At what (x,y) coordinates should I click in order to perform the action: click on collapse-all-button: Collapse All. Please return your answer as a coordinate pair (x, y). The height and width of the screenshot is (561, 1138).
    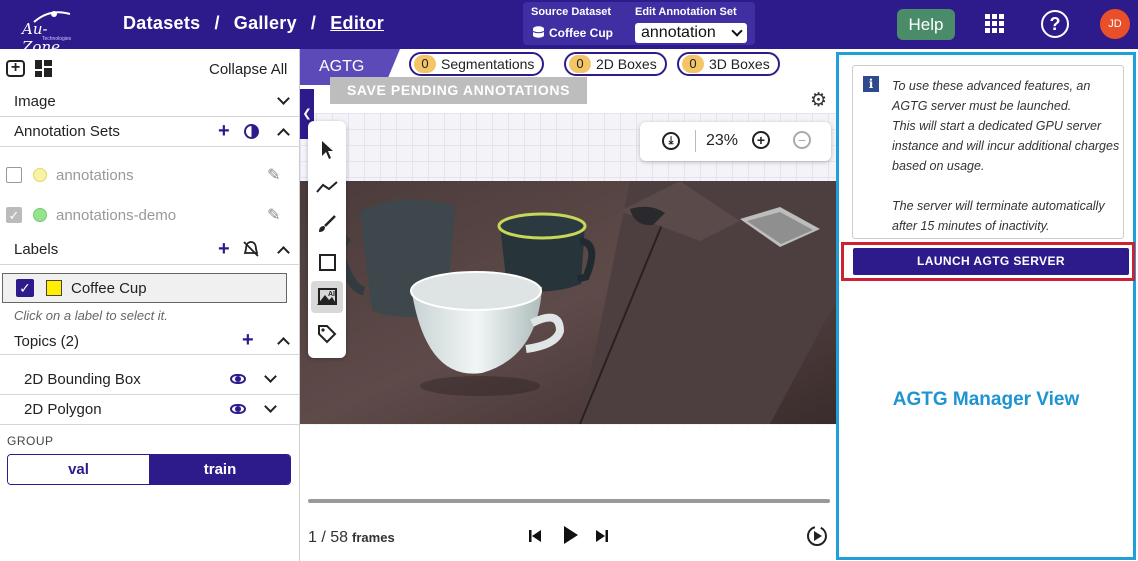
    Looking at the image, I should click on (248, 69).